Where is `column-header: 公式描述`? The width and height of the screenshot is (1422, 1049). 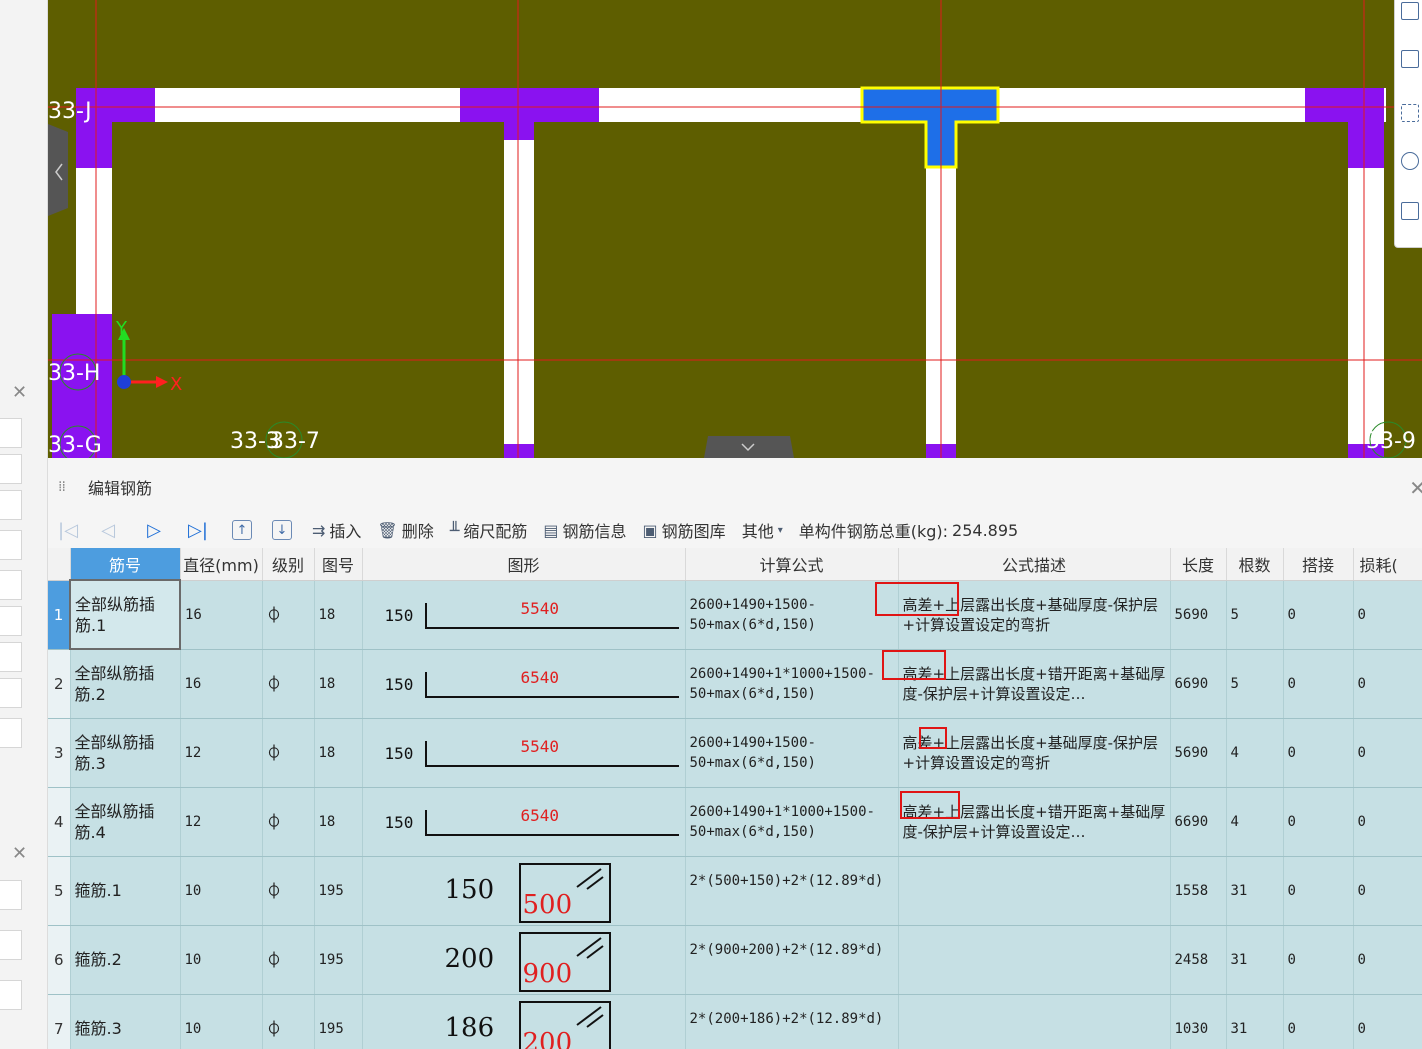
column-header: 公式描述 is located at coordinates (1034, 564).